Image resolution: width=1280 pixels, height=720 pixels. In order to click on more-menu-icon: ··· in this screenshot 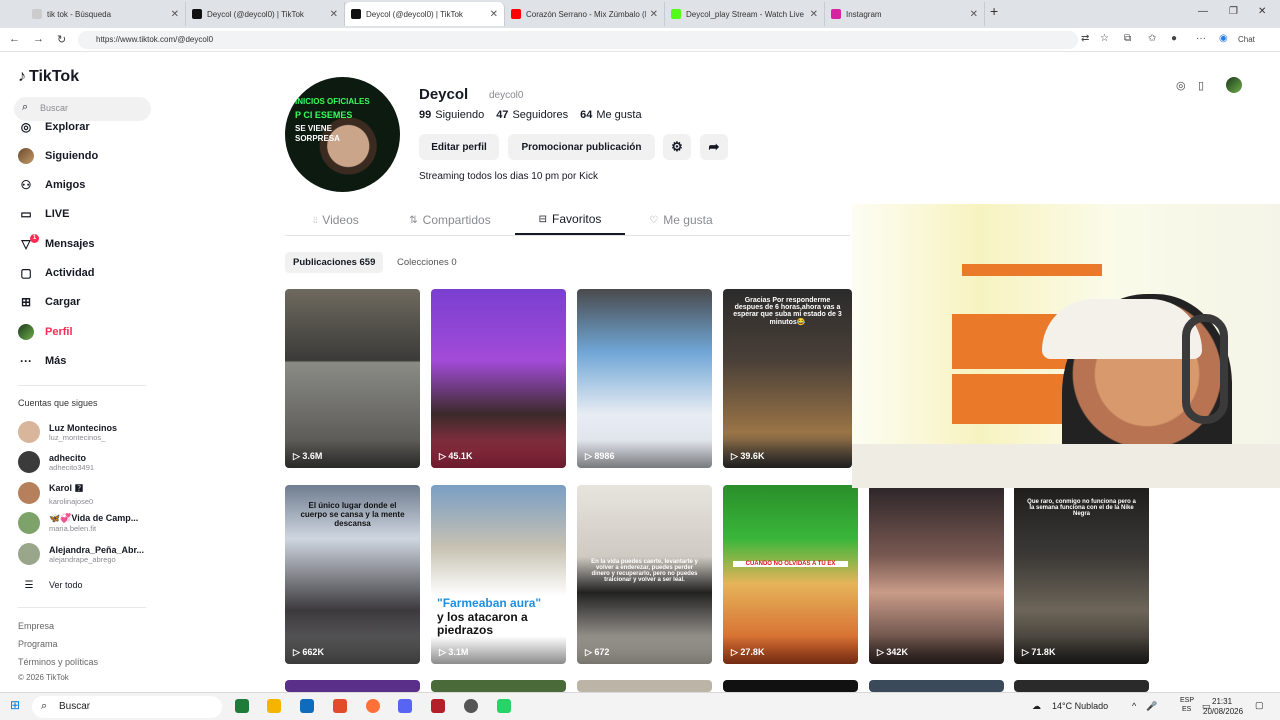, I will do `click(1201, 38)`.